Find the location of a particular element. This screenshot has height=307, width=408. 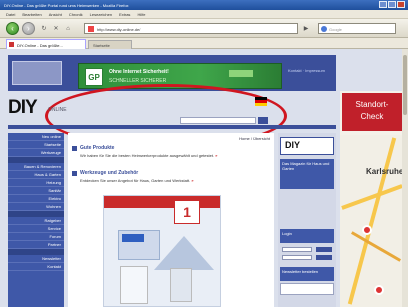

login-box-title: Login is located at coordinates (307, 236).